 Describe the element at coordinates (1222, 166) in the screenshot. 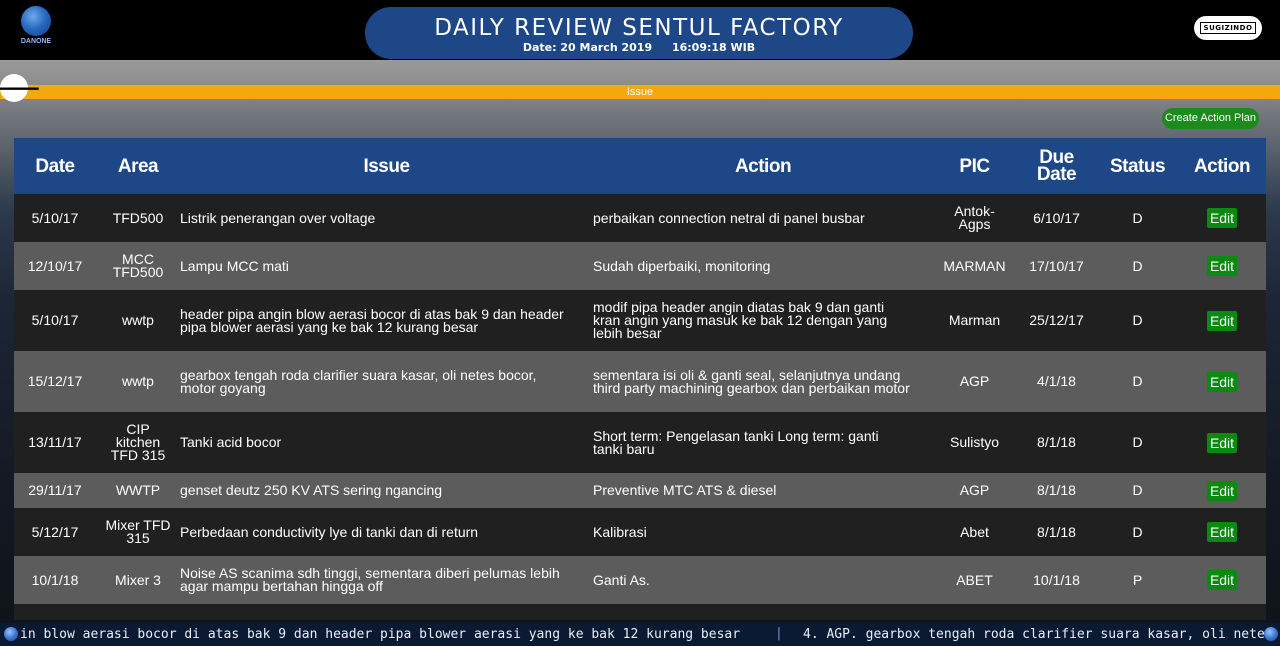

I see `header-action-col: Action` at that location.